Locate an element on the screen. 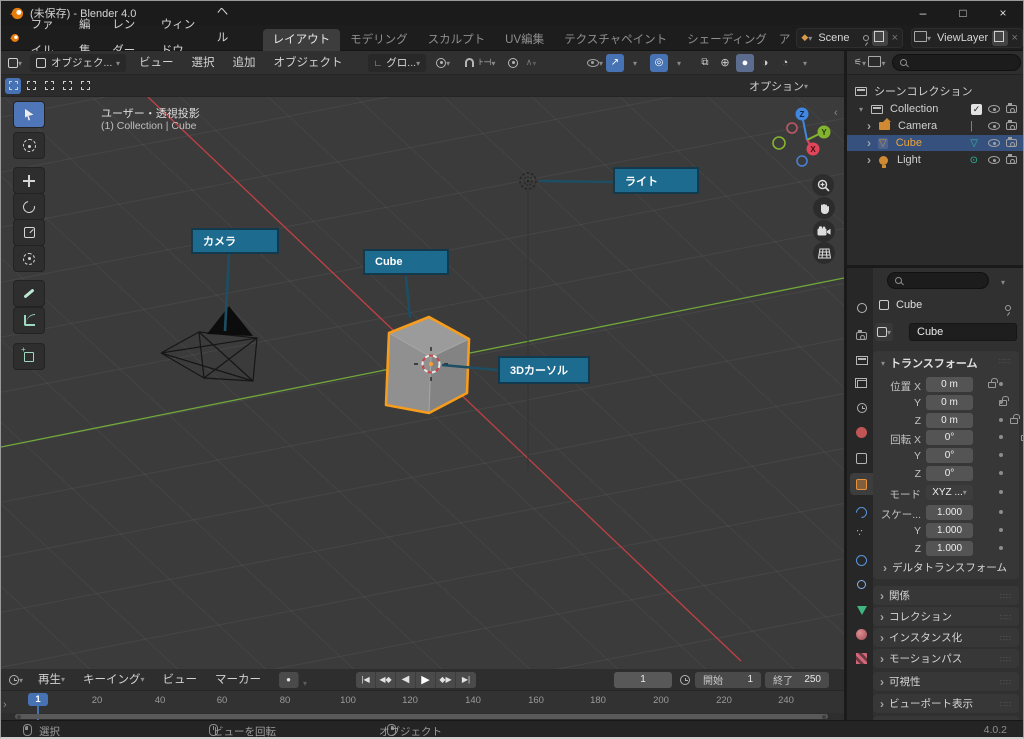 This screenshot has width=1024, height=739. scene-name: Scene is located at coordinates (840, 38).